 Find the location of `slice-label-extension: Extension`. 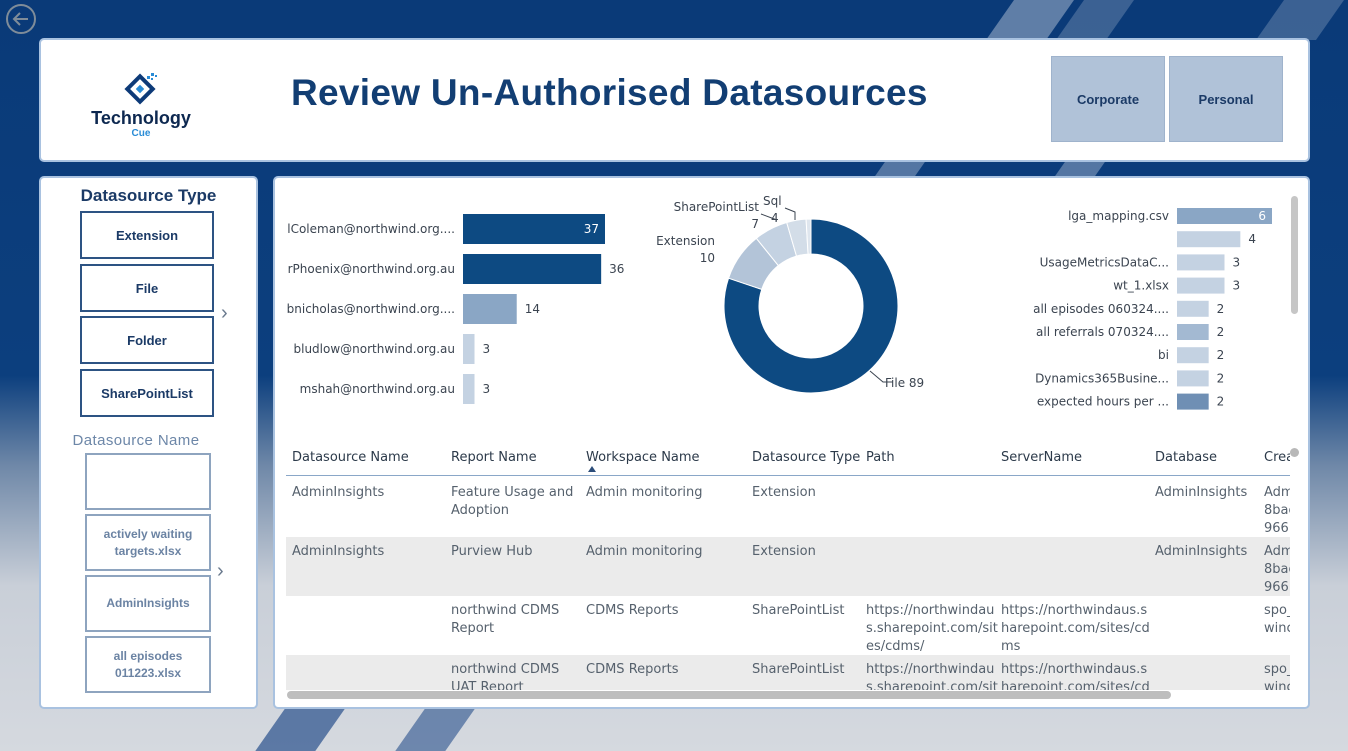

slice-label-extension: Extension is located at coordinates (685, 241).